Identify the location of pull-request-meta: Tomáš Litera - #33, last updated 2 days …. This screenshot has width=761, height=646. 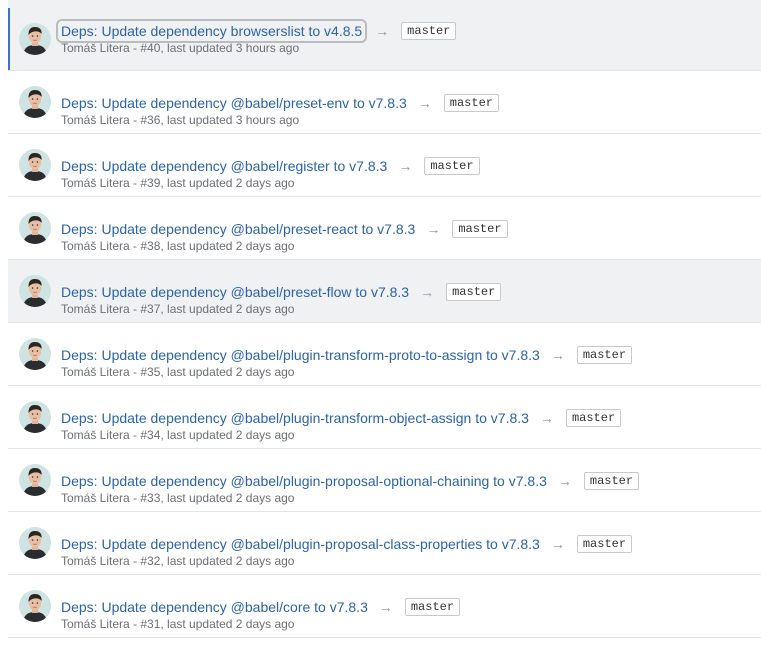
(178, 498).